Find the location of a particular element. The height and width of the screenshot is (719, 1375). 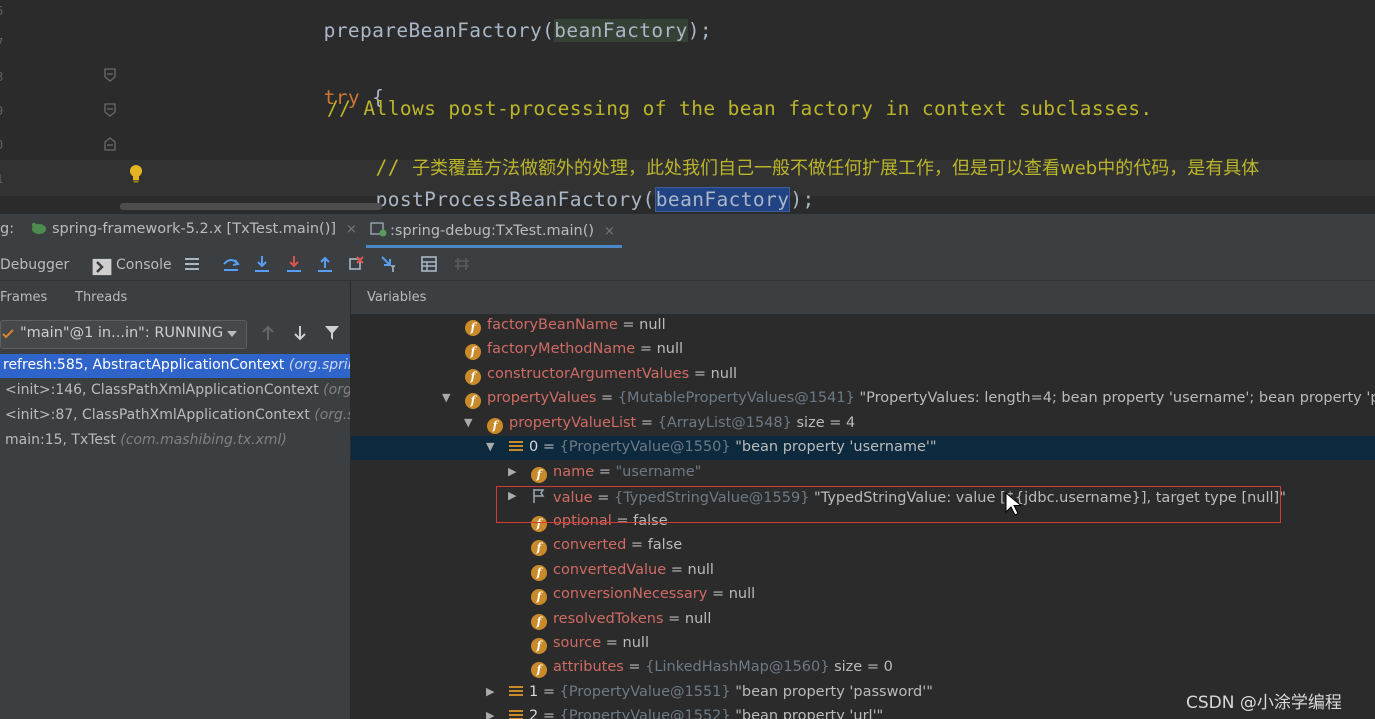

variable-row: f source = null is located at coordinates (863, 644).